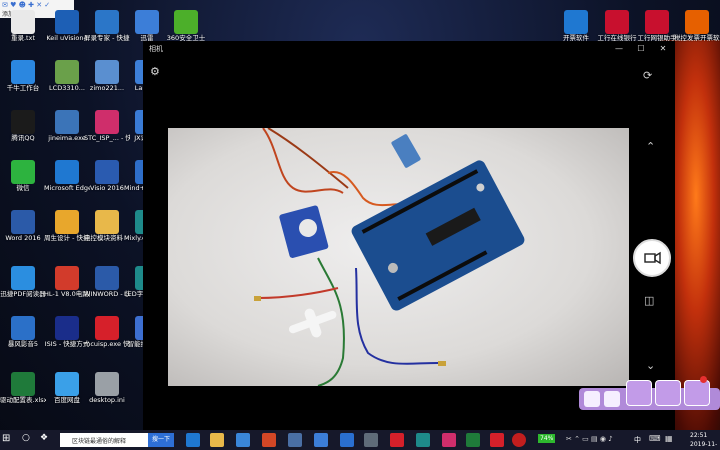  What do you see at coordinates (67, 278) in the screenshot?
I see `hl-icon` at bounding box center [67, 278].